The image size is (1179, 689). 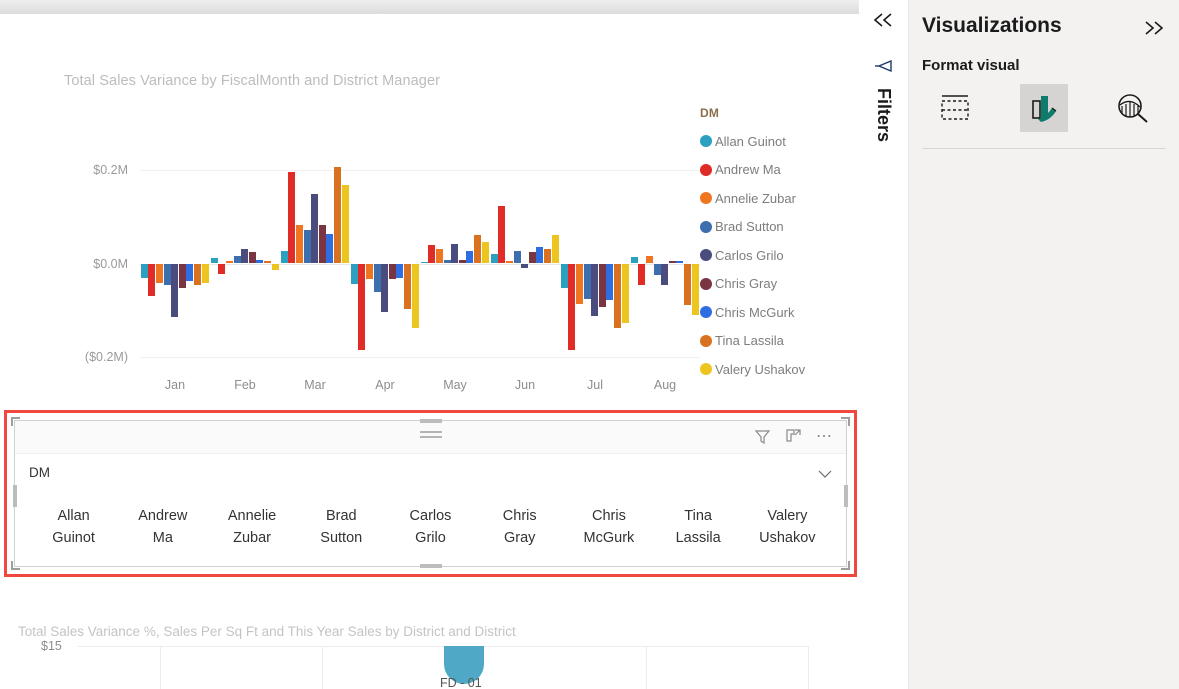 What do you see at coordinates (1044, 108) in the screenshot?
I see `format-visual-tab` at bounding box center [1044, 108].